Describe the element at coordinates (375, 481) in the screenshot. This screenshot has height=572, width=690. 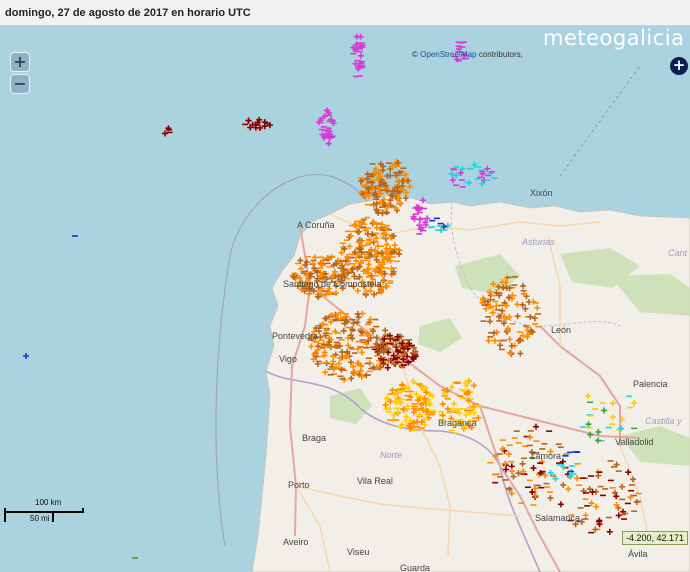
I see `label-vila-real: Vila Real` at that location.